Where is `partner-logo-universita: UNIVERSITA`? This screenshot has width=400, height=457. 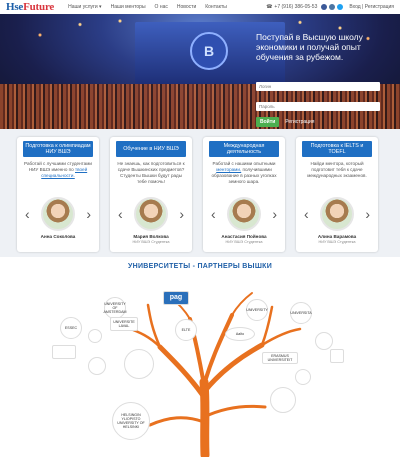 partner-logo-universita: UNIVERSITA is located at coordinates (301, 313).